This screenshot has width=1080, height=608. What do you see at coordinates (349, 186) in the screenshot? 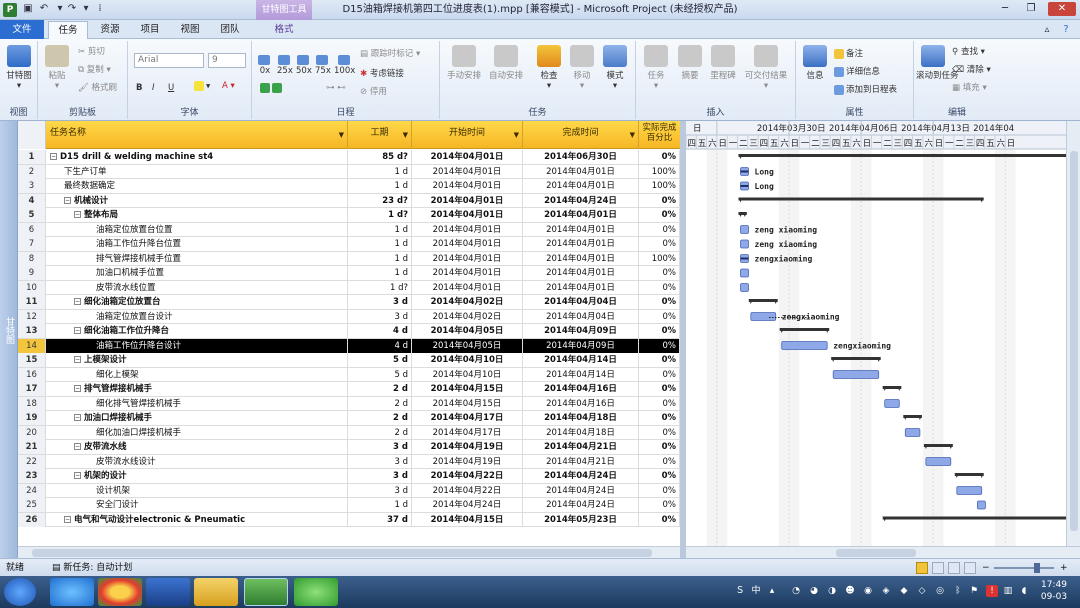
I see `table-row: 3 最终数据确定 1 d 2014年04月01日 2014年04月01日 100%` at bounding box center [349, 186].